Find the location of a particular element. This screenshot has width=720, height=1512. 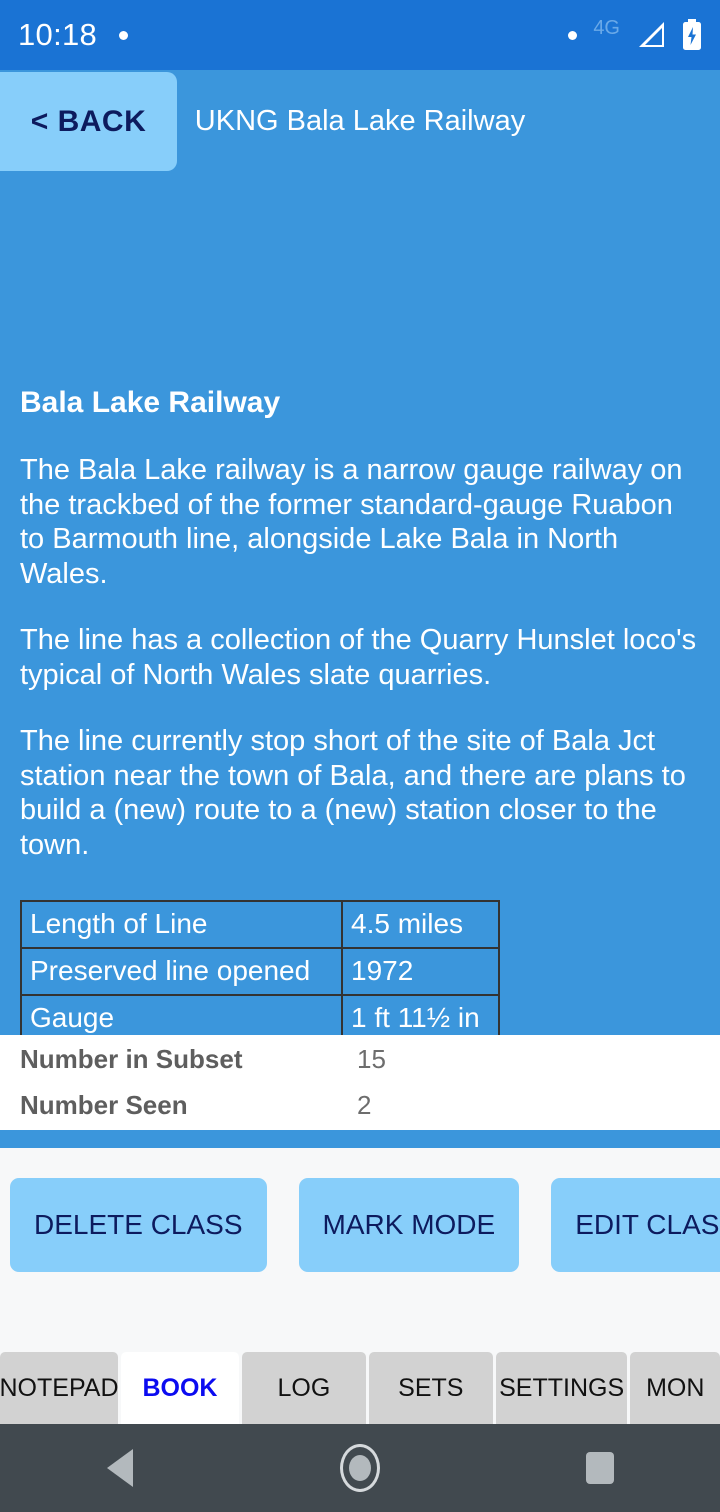

delete-class-button: DELETE CLASS is located at coordinates (138, 1225).